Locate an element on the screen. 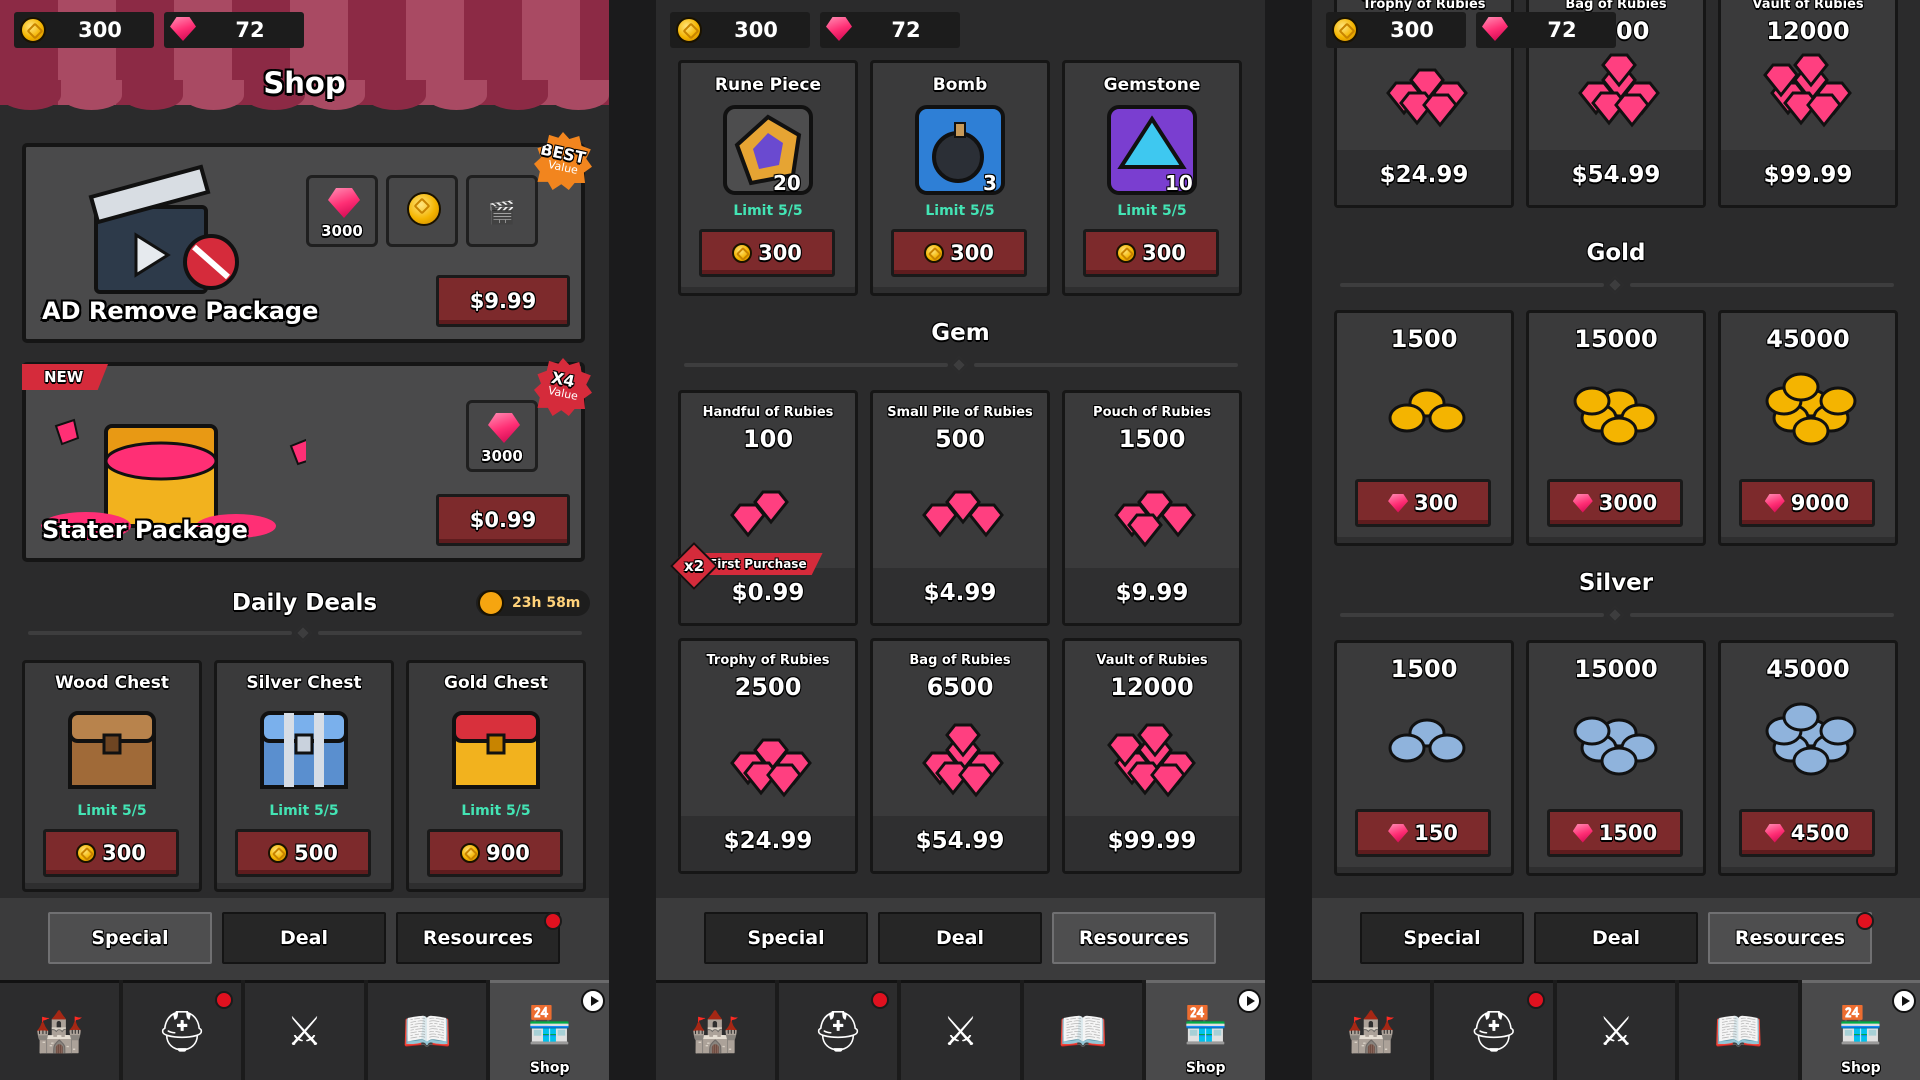 The width and height of the screenshot is (1920, 1080). gold-amount: 45000 is located at coordinates (1808, 339).